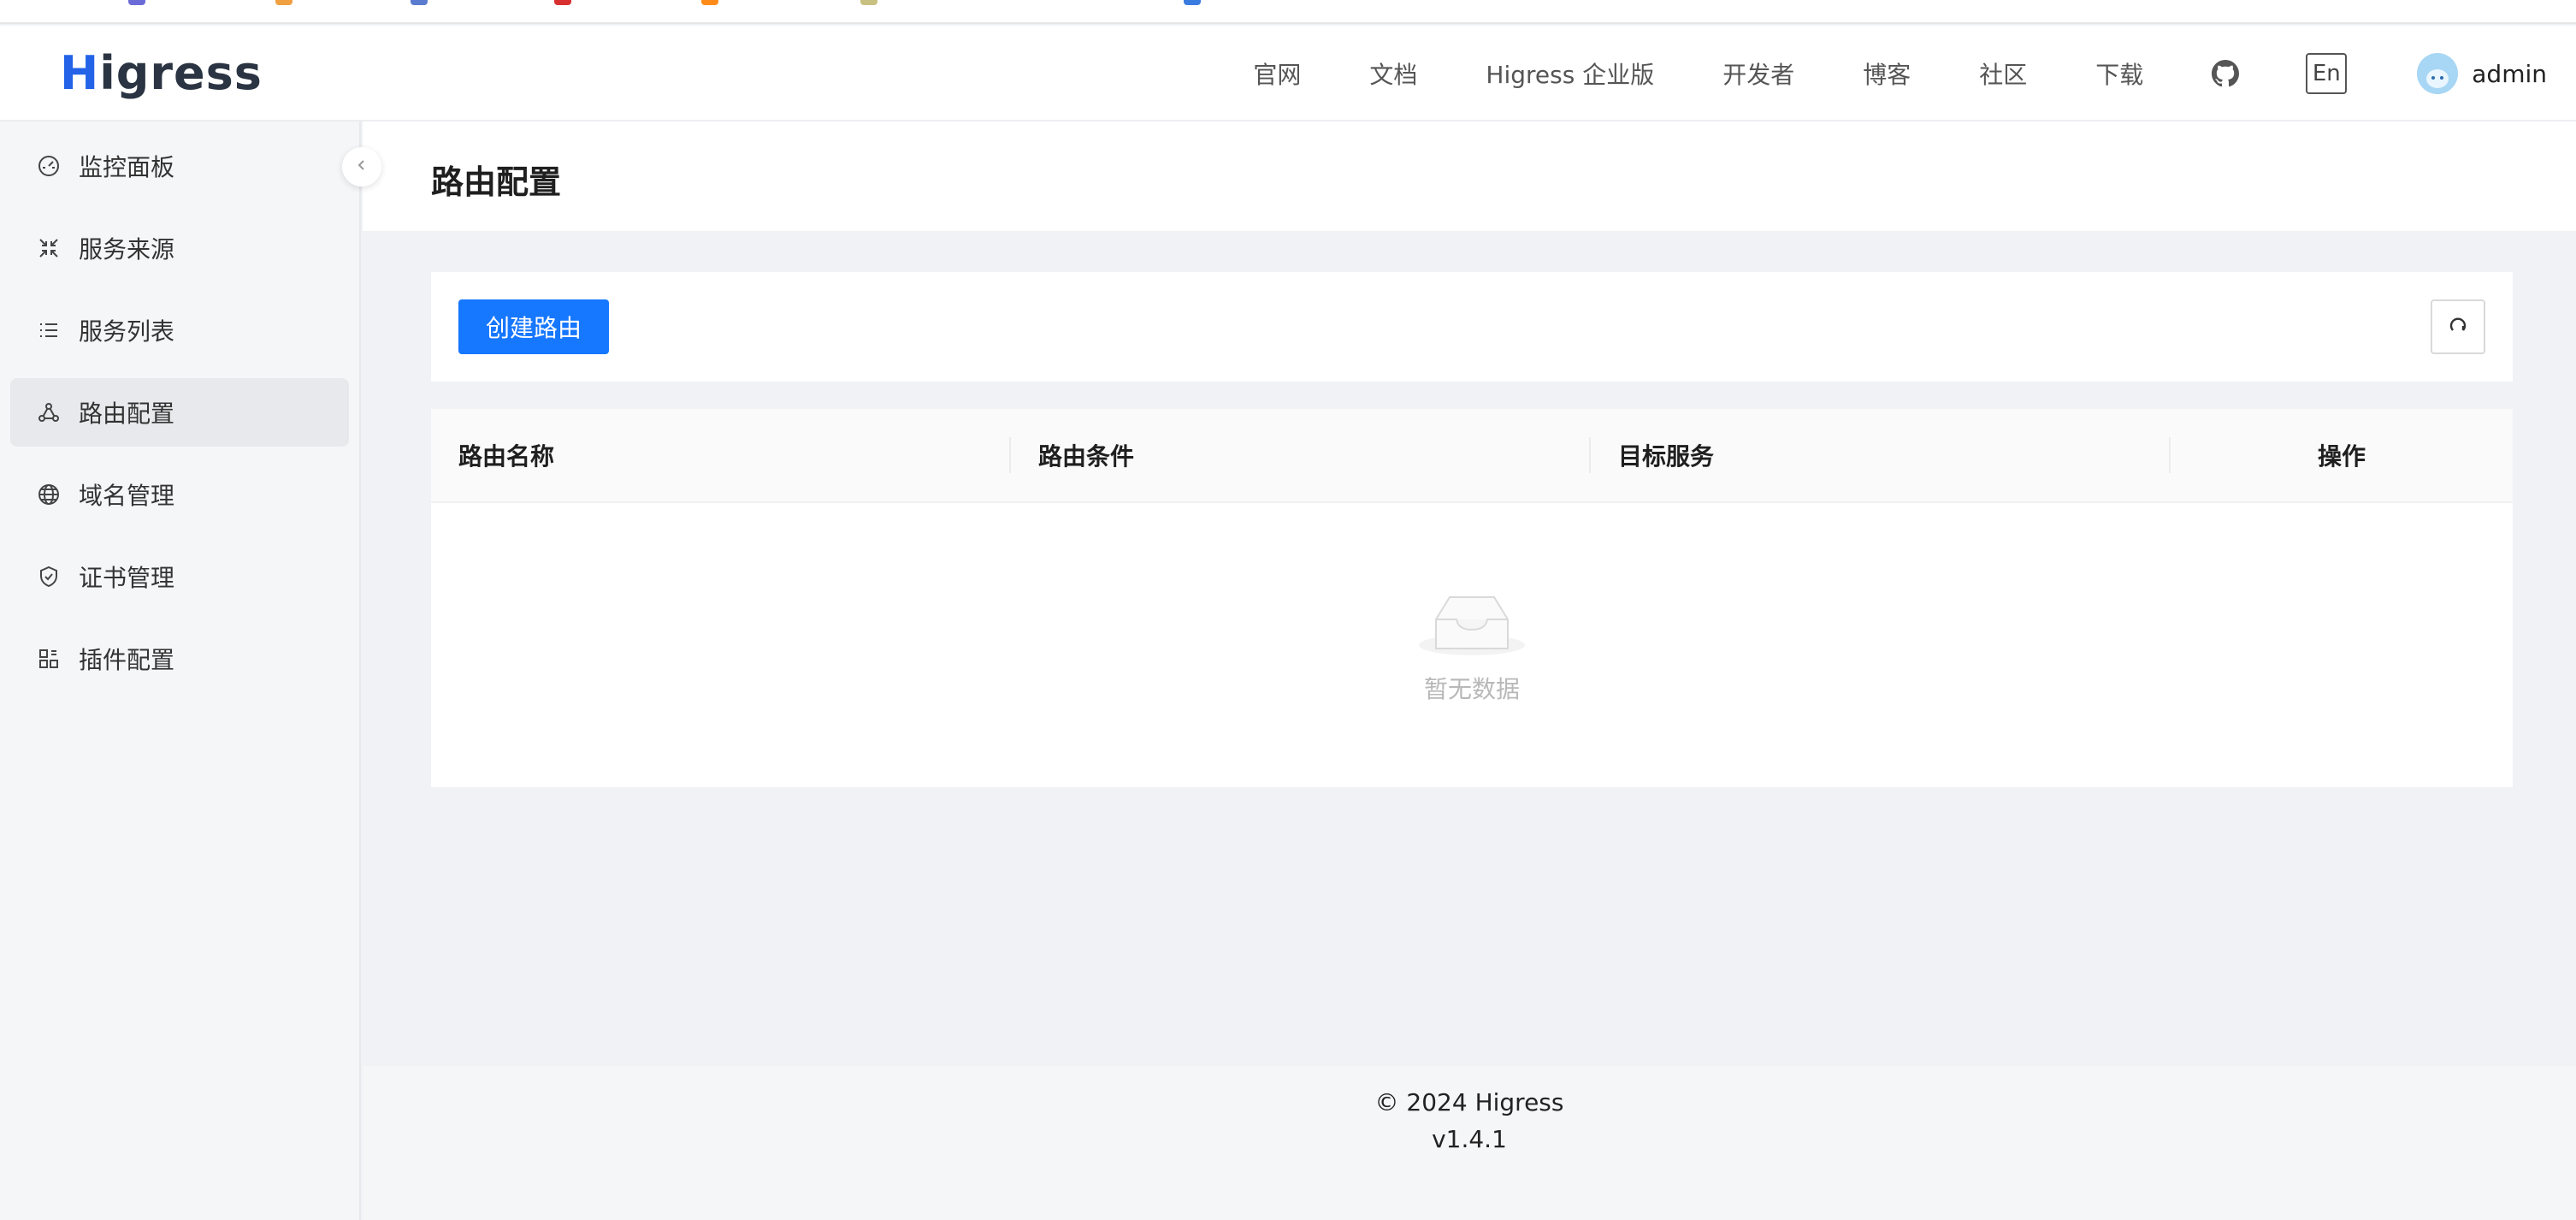  What do you see at coordinates (1469, 1139) in the screenshot?
I see `footer-version: v1.4.1` at bounding box center [1469, 1139].